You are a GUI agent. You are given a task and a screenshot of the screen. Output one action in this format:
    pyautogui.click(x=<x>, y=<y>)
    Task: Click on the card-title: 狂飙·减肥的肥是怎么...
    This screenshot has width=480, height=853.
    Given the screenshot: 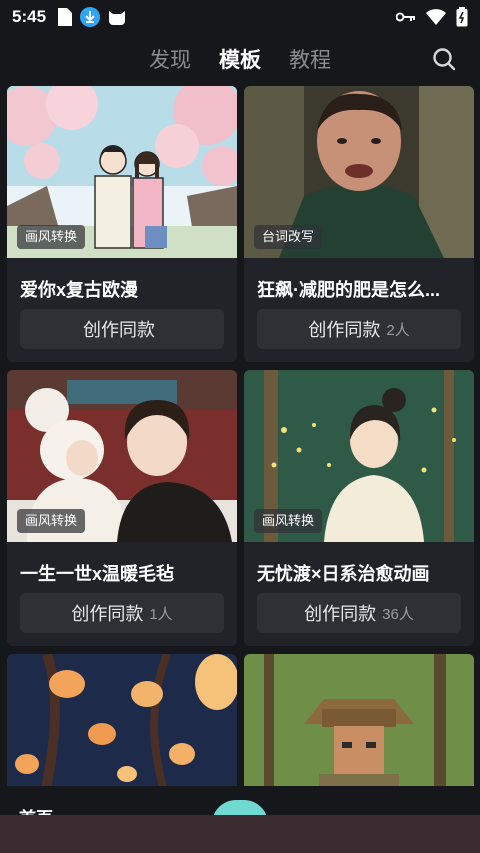 What is the action you would take?
    pyautogui.click(x=348, y=290)
    